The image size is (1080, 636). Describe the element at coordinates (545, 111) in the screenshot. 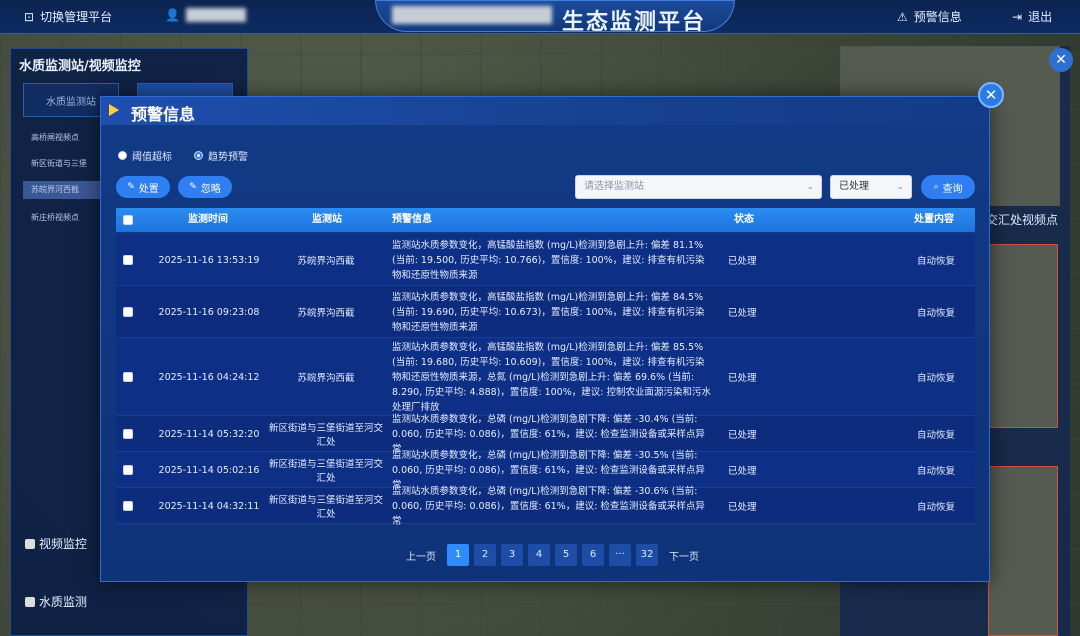

I see `modal-header: 预警信息` at that location.